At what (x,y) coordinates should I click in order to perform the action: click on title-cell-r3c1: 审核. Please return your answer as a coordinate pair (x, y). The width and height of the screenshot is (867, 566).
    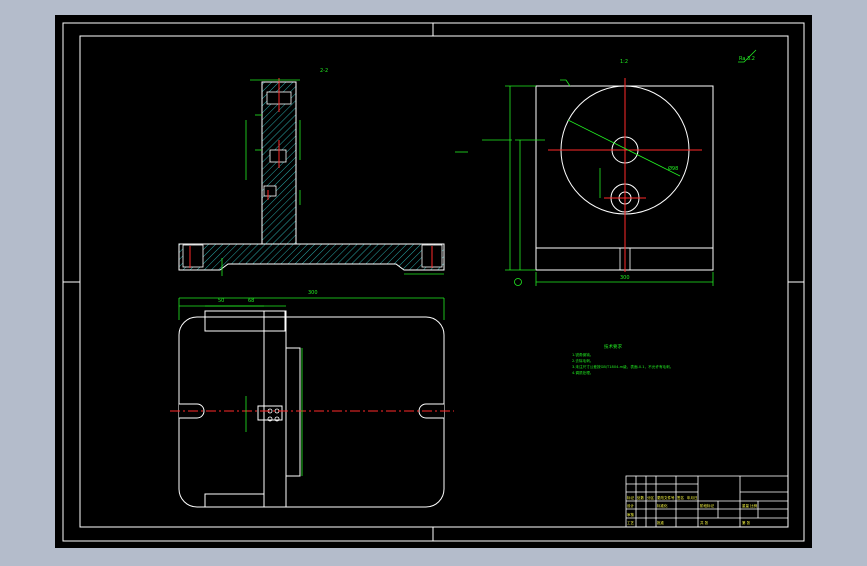
    Looking at the image, I should click on (631, 514).